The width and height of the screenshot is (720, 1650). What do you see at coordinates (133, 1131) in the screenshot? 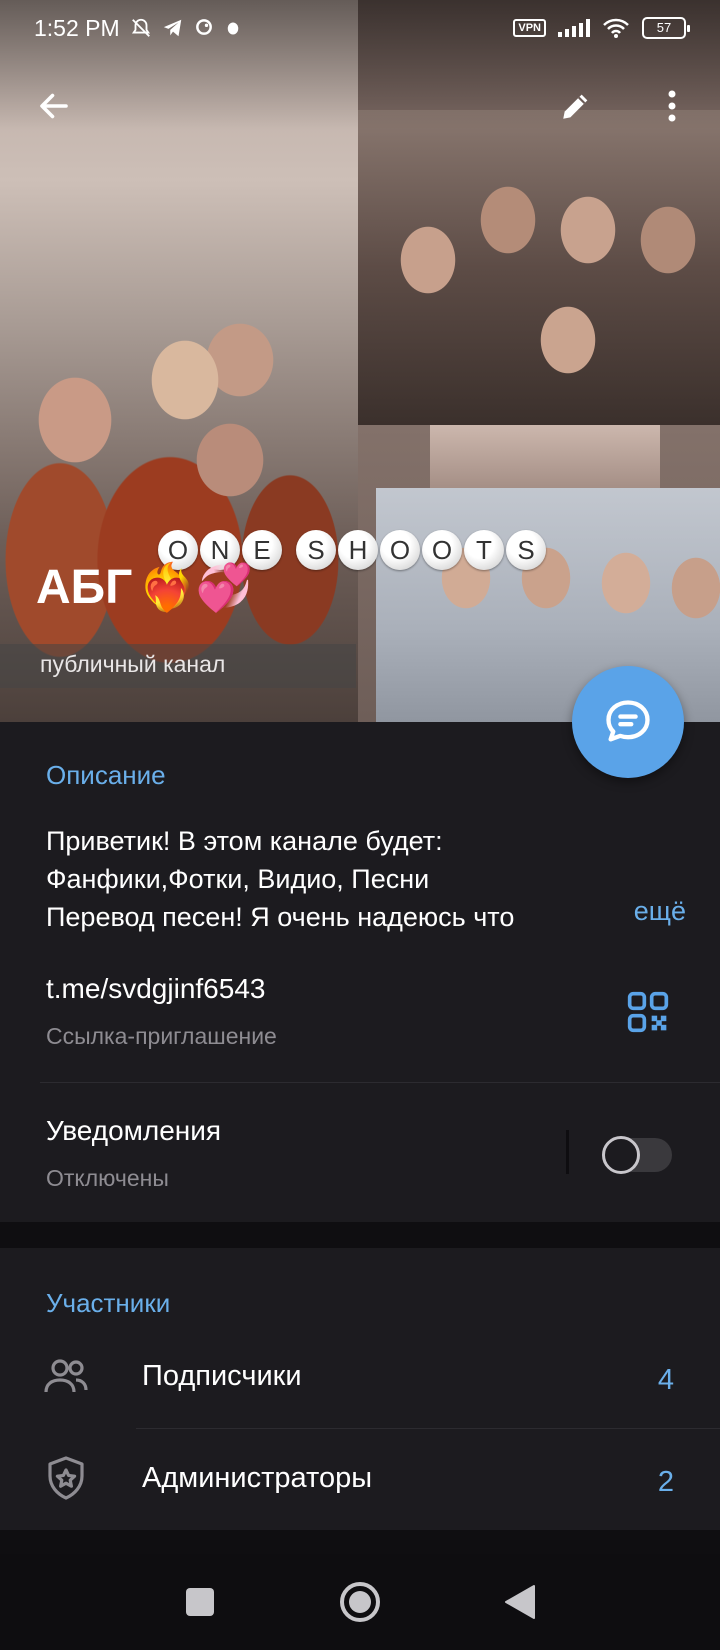
I see `notifications-title: Уведомления` at bounding box center [133, 1131].